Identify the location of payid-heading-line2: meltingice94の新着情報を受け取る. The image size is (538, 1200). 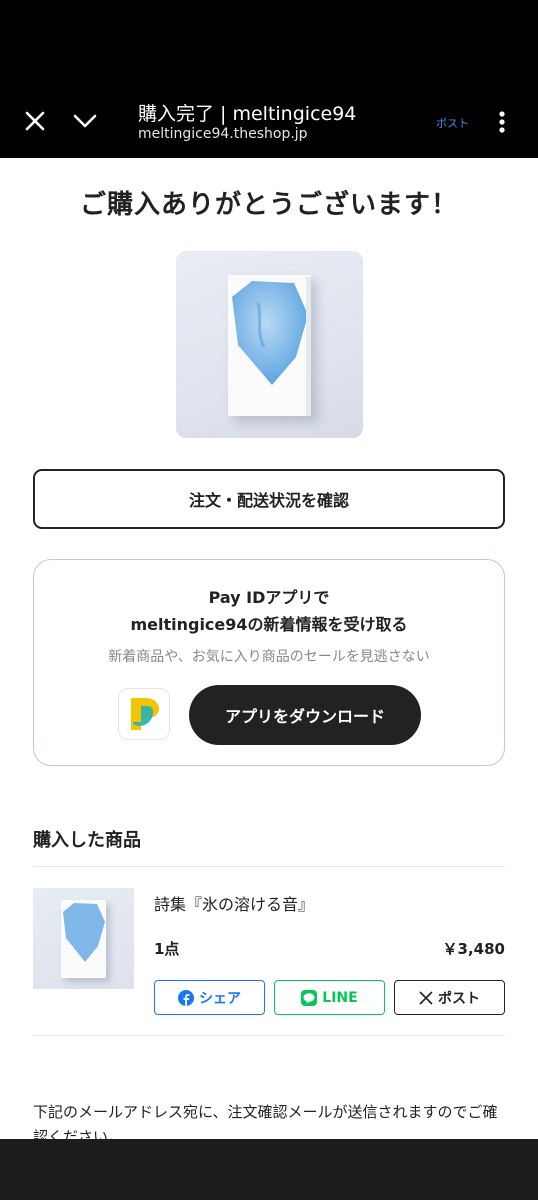
(269, 624).